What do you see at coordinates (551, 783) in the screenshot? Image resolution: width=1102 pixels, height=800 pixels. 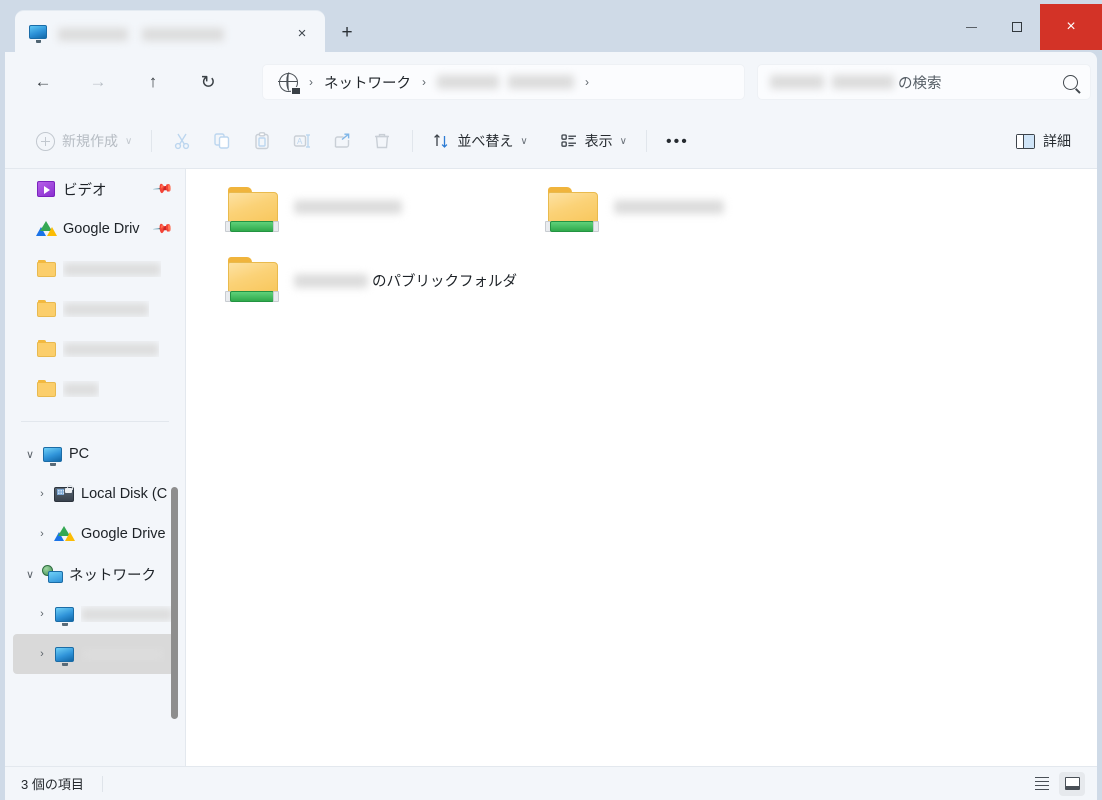 I see `status-bar: 3 個の項目` at bounding box center [551, 783].